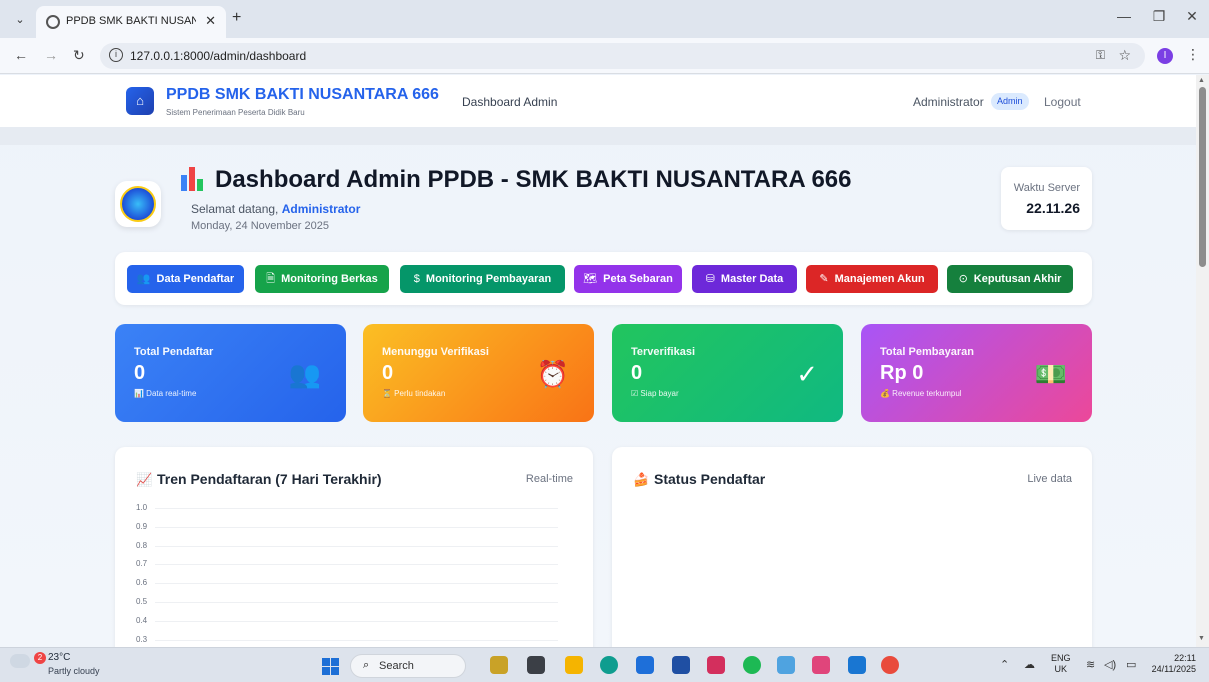  What do you see at coordinates (131, 22) in the screenshot?
I see `browser-tab: PPDB SMK BAKTI NUSANTARA ✕` at bounding box center [131, 22].